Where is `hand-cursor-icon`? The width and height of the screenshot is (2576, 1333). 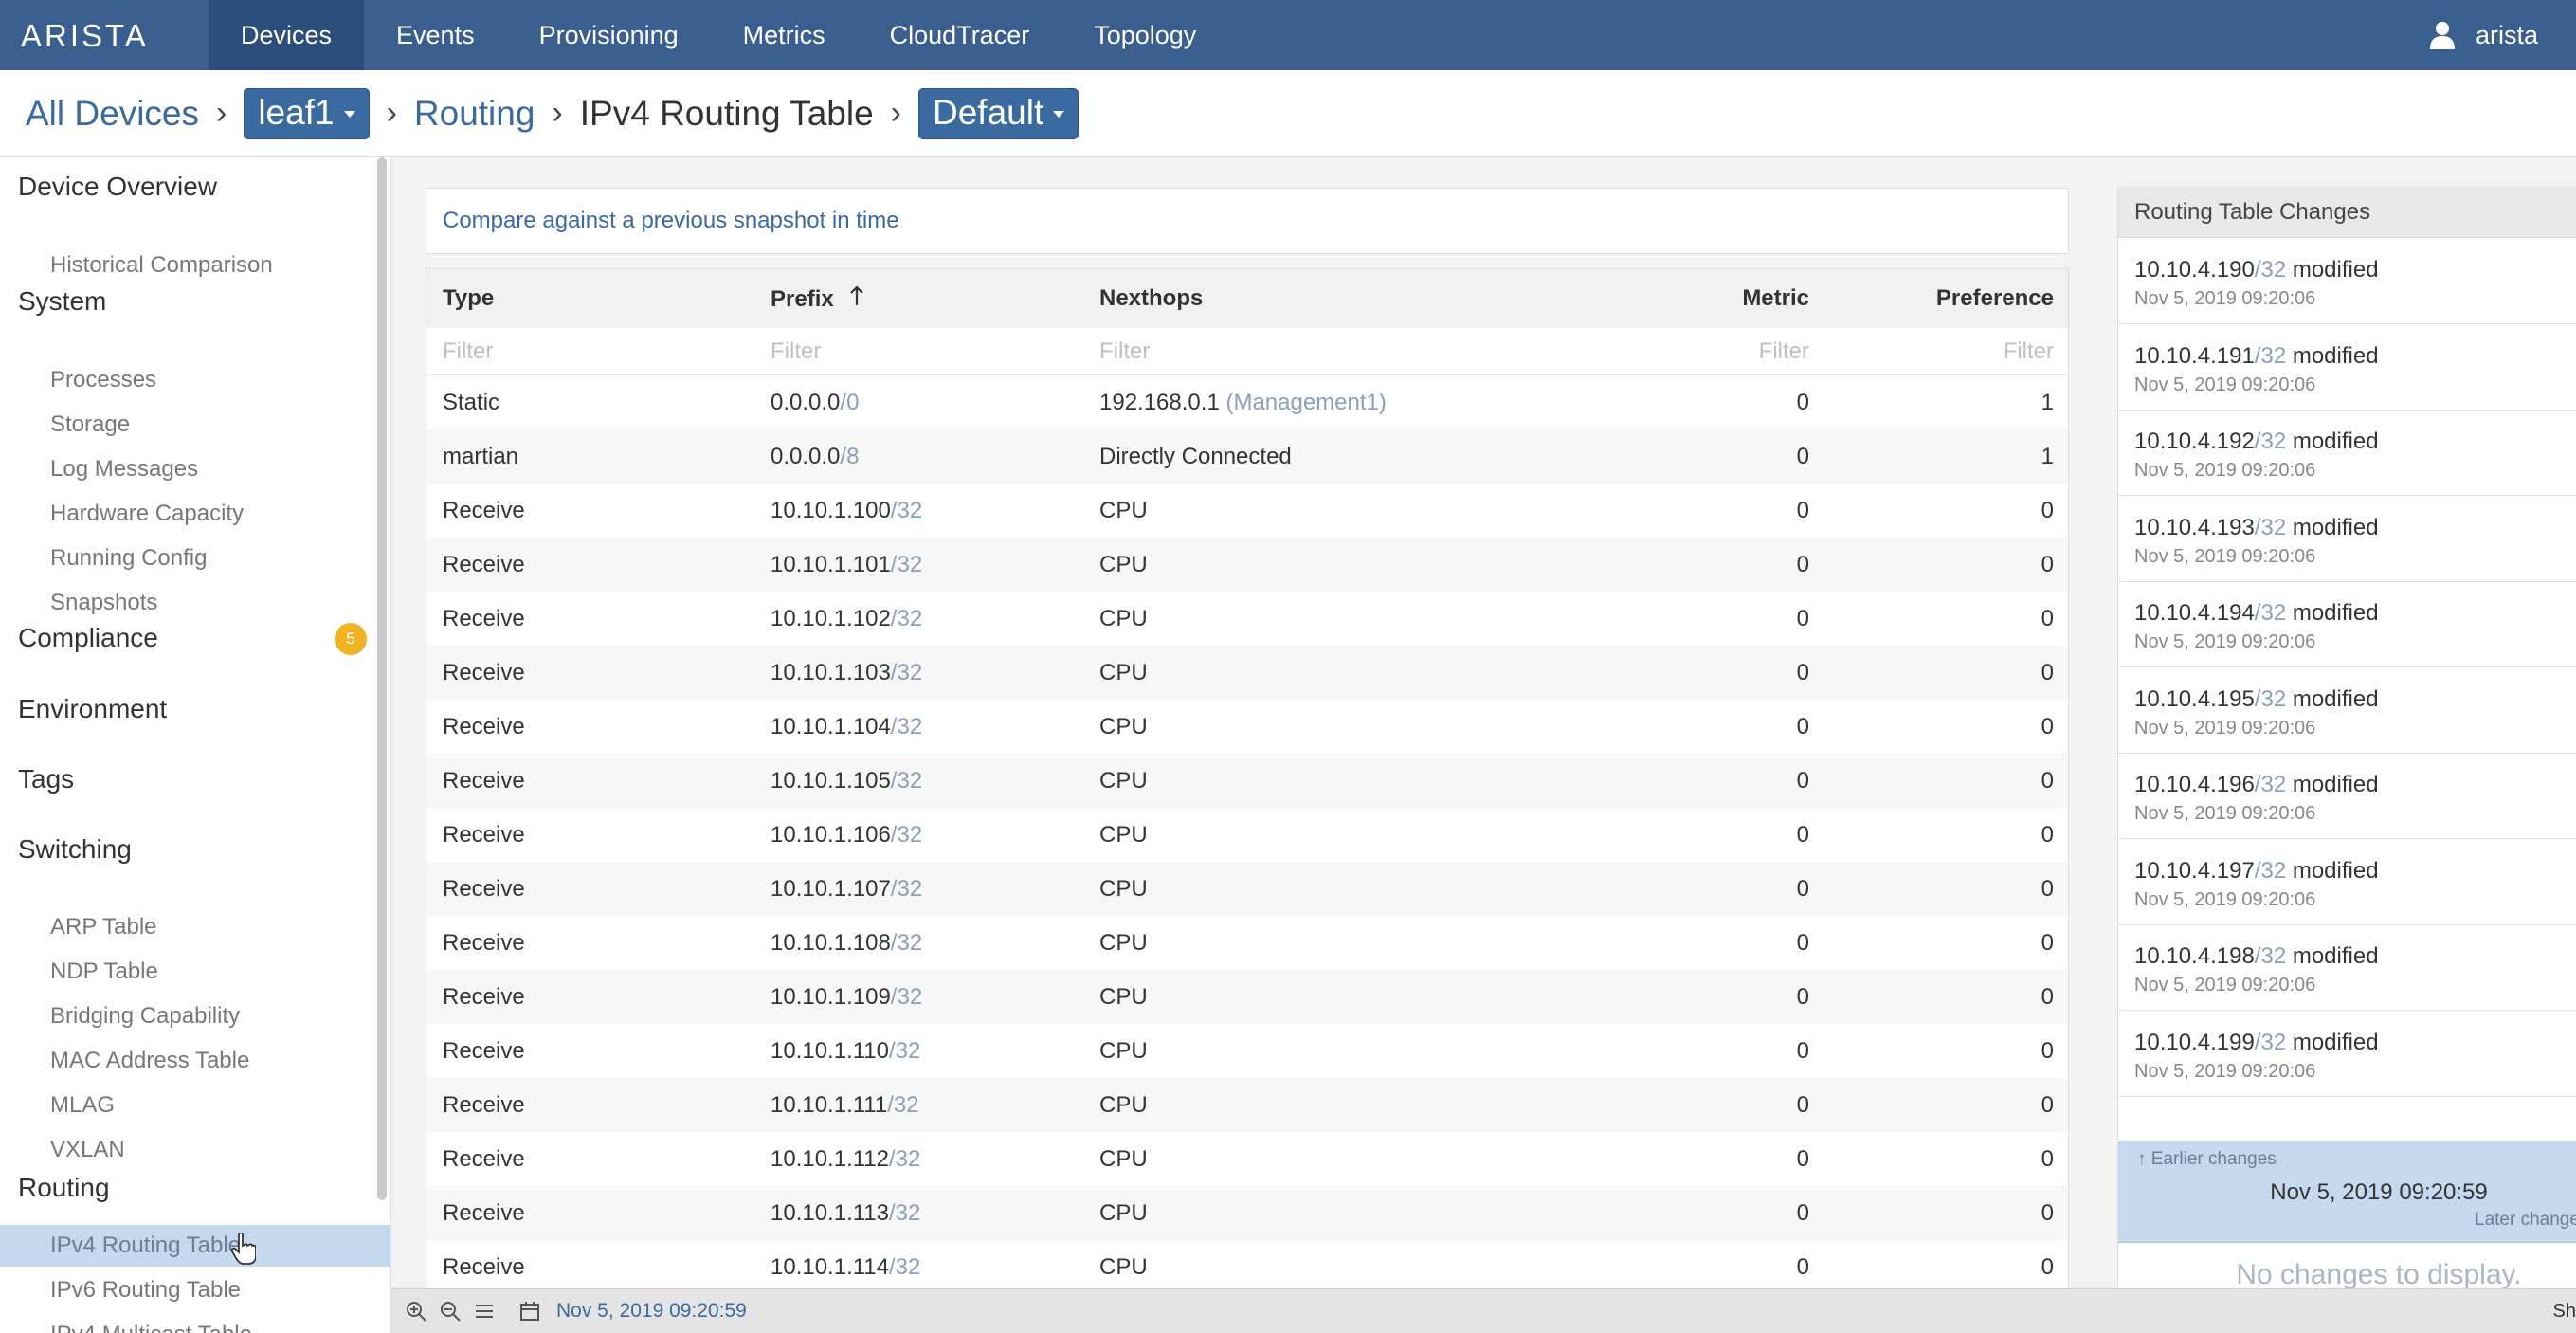 hand-cursor-icon is located at coordinates (243, 1249).